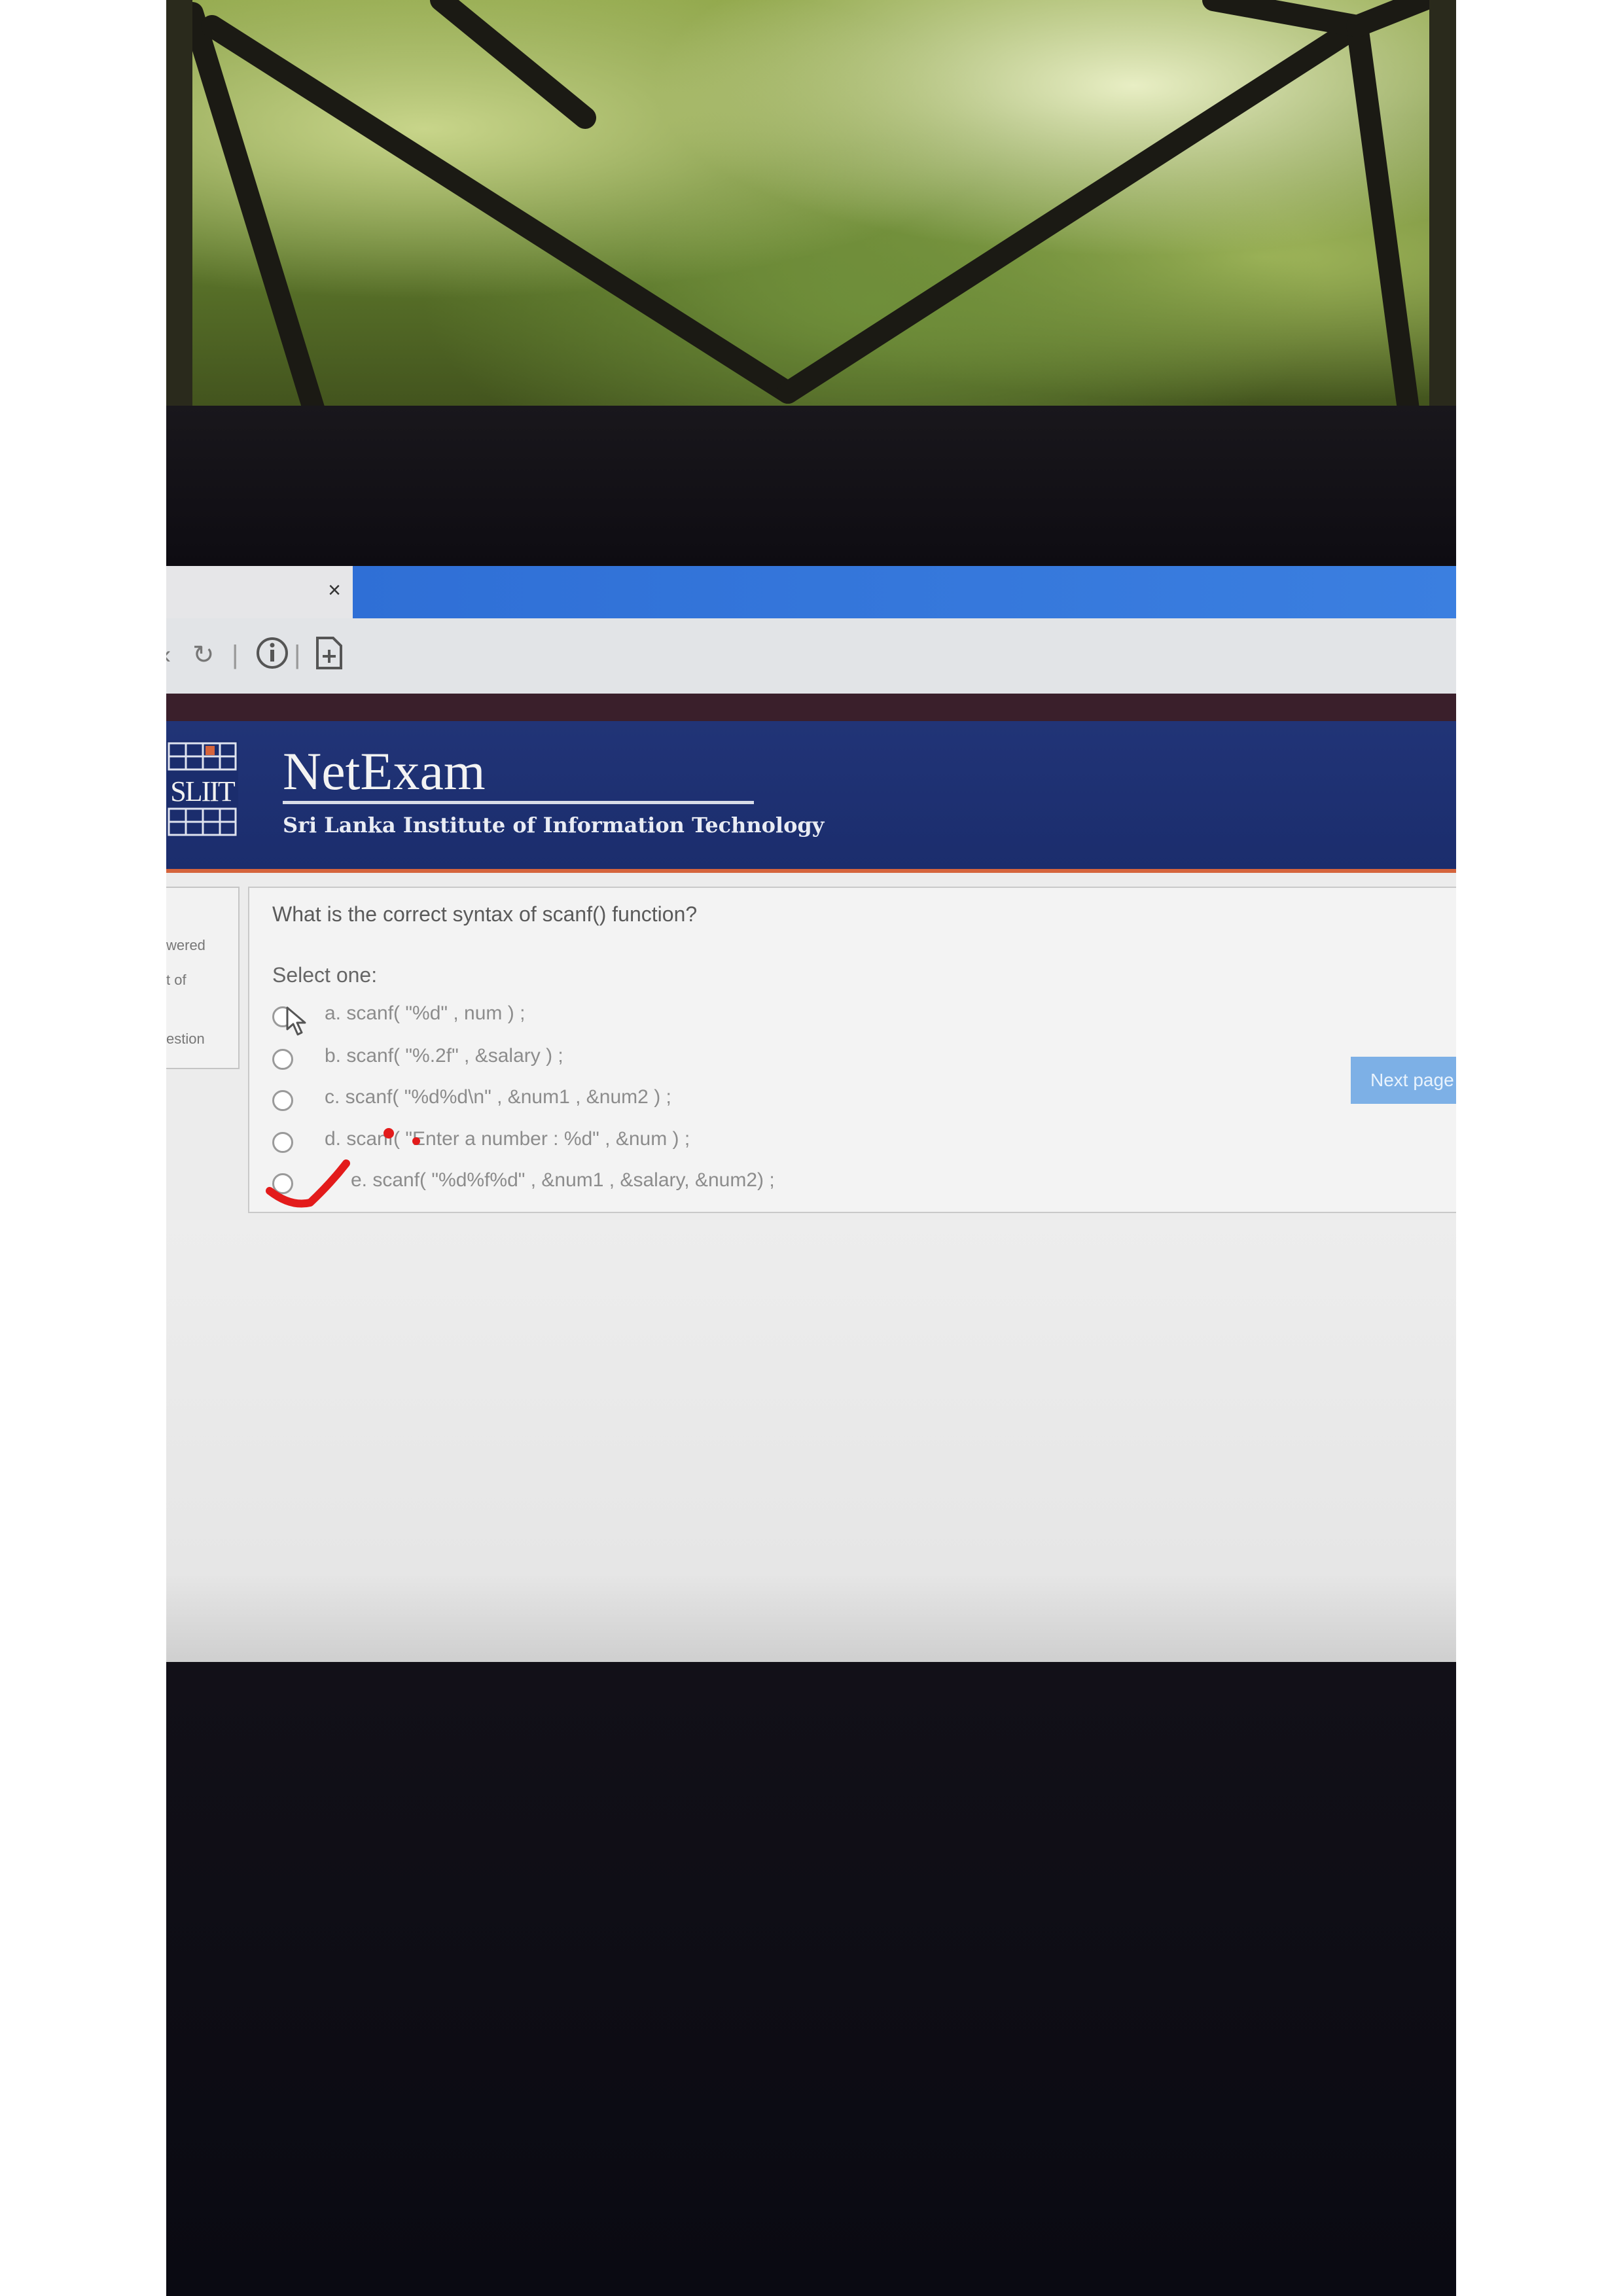  I want to click on sliit-logo: SLIIT, so click(202, 789).